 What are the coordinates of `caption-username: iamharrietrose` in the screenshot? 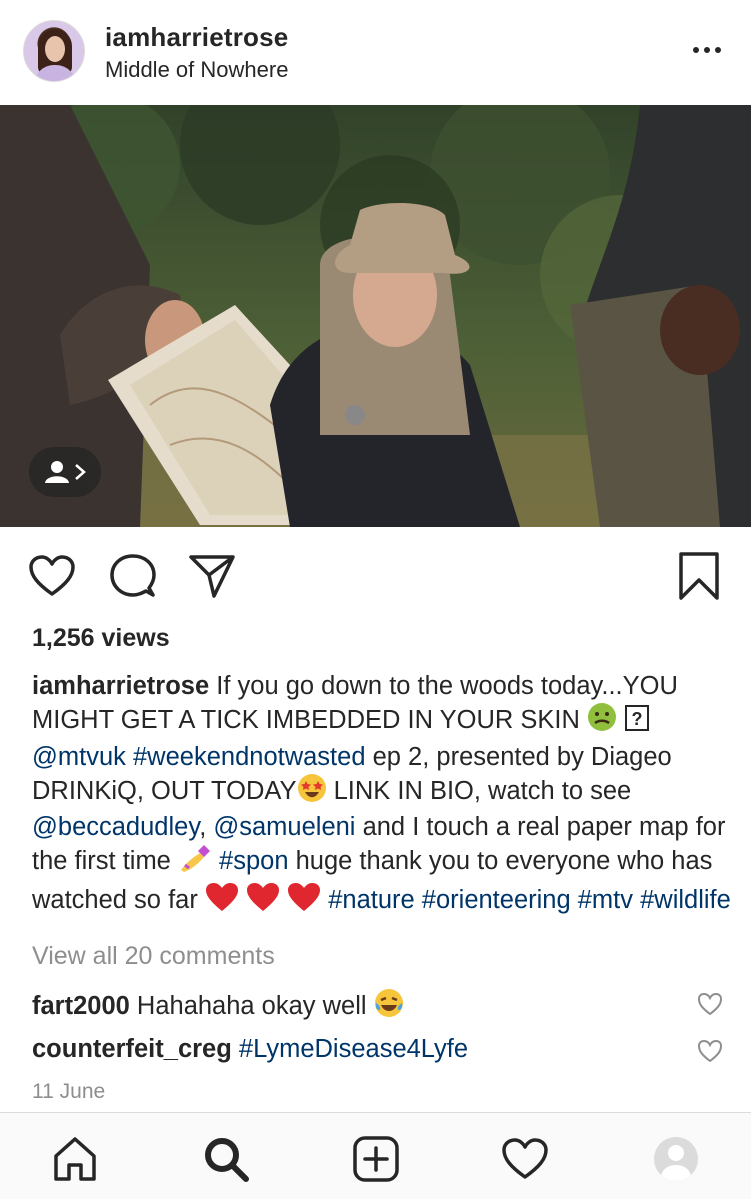 It's located at (120, 686).